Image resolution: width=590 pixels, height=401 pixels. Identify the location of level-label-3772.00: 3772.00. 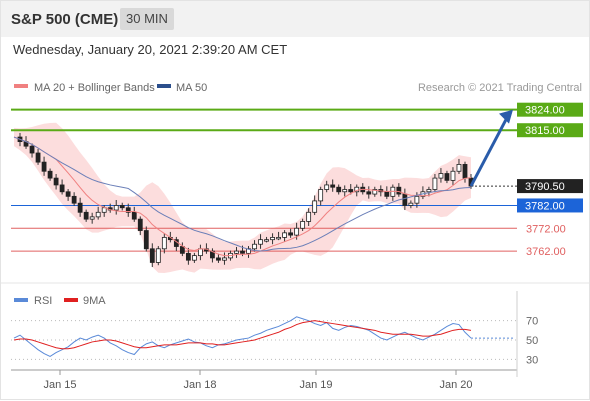
(546, 229).